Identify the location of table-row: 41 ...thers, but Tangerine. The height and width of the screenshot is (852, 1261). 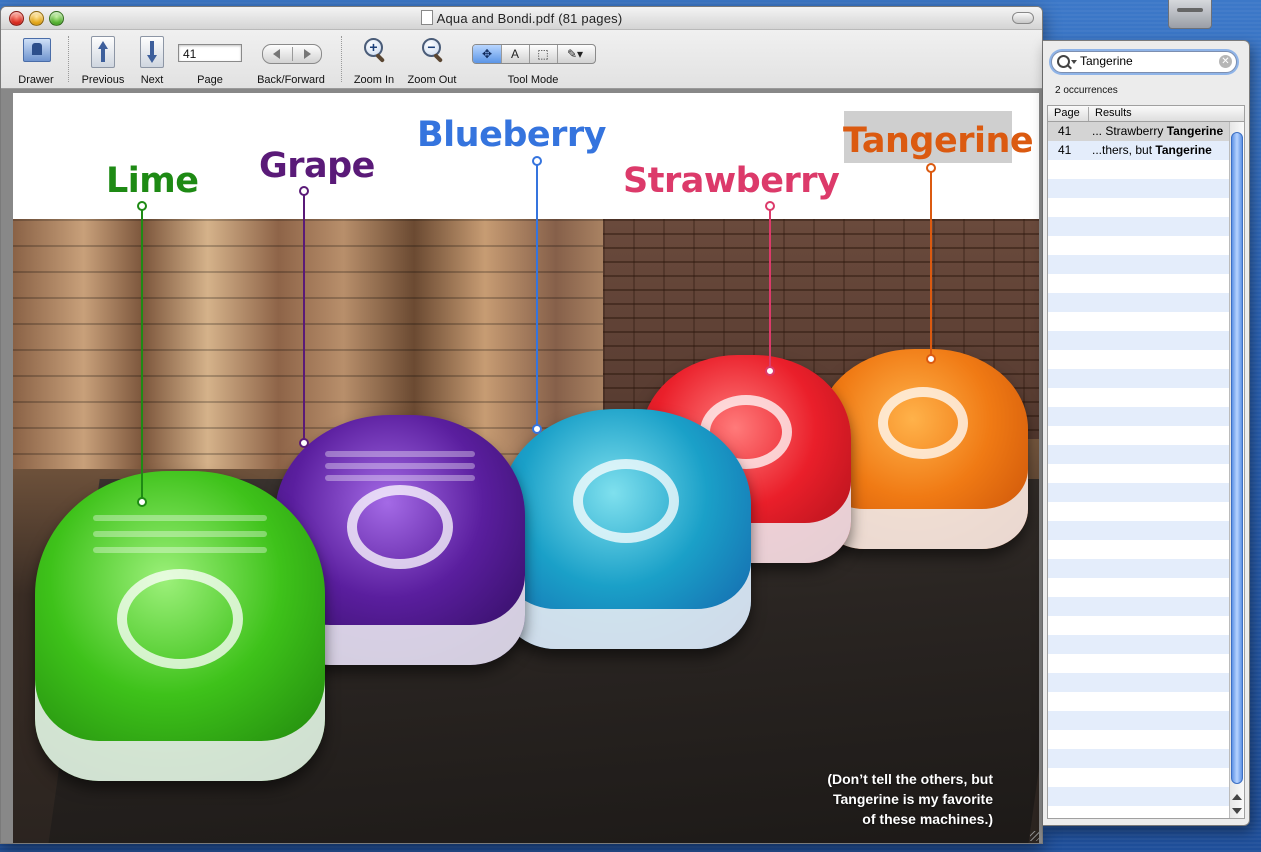
(1139, 150).